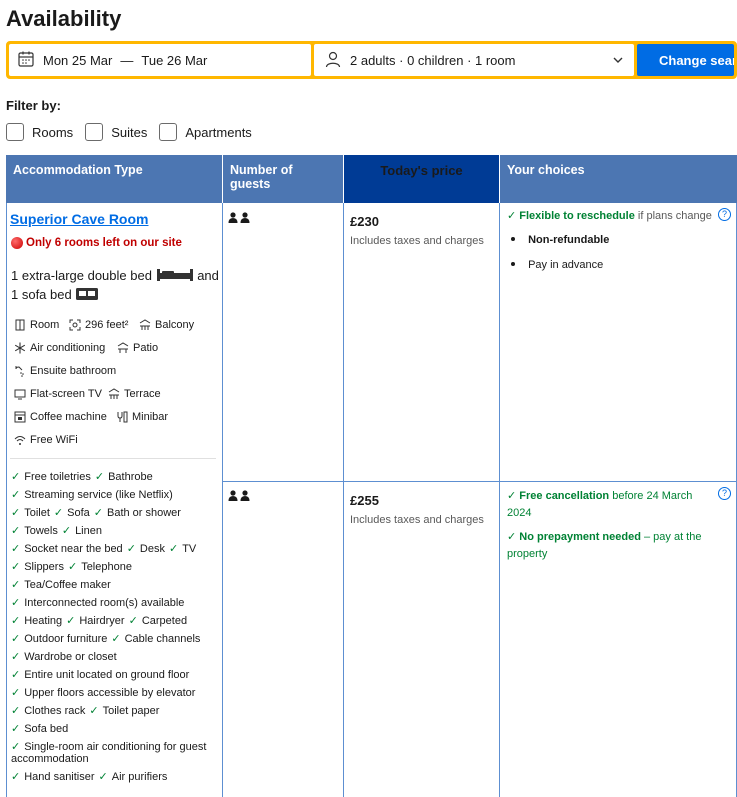 This screenshot has width=737, height=797. I want to click on amenity-item: Hairdryer, so click(102, 621).